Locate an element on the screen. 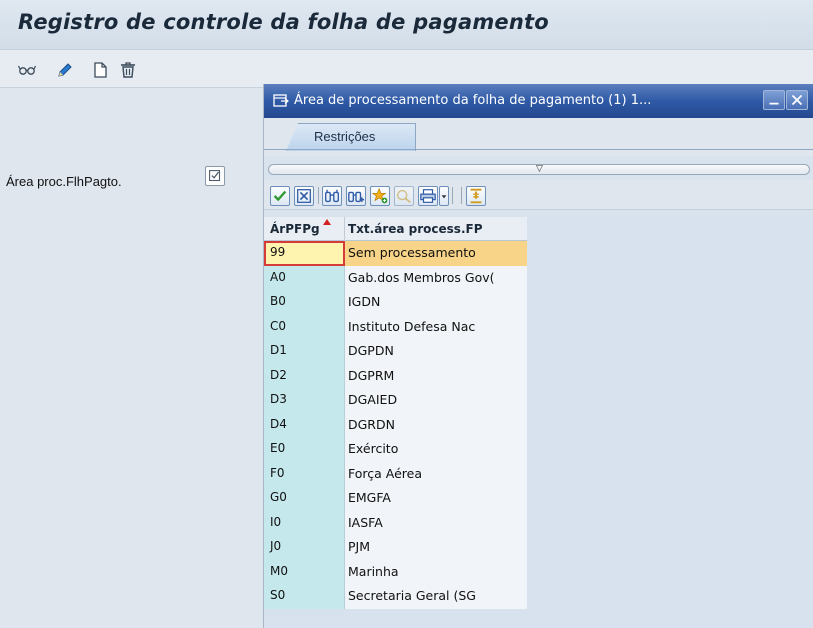  cell-area-text: Gab.dos Membros Gov( is located at coordinates (436, 277).